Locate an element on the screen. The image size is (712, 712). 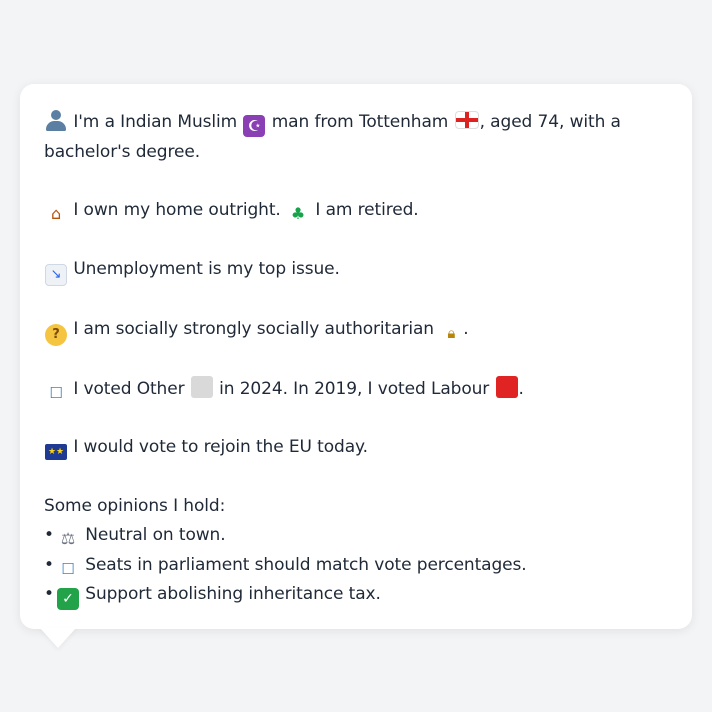
vote-part1: I voted Other is located at coordinates (129, 388).